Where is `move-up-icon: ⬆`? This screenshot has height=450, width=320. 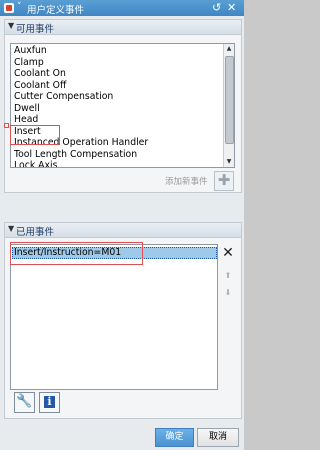 move-up-icon: ⬆ is located at coordinates (228, 276).